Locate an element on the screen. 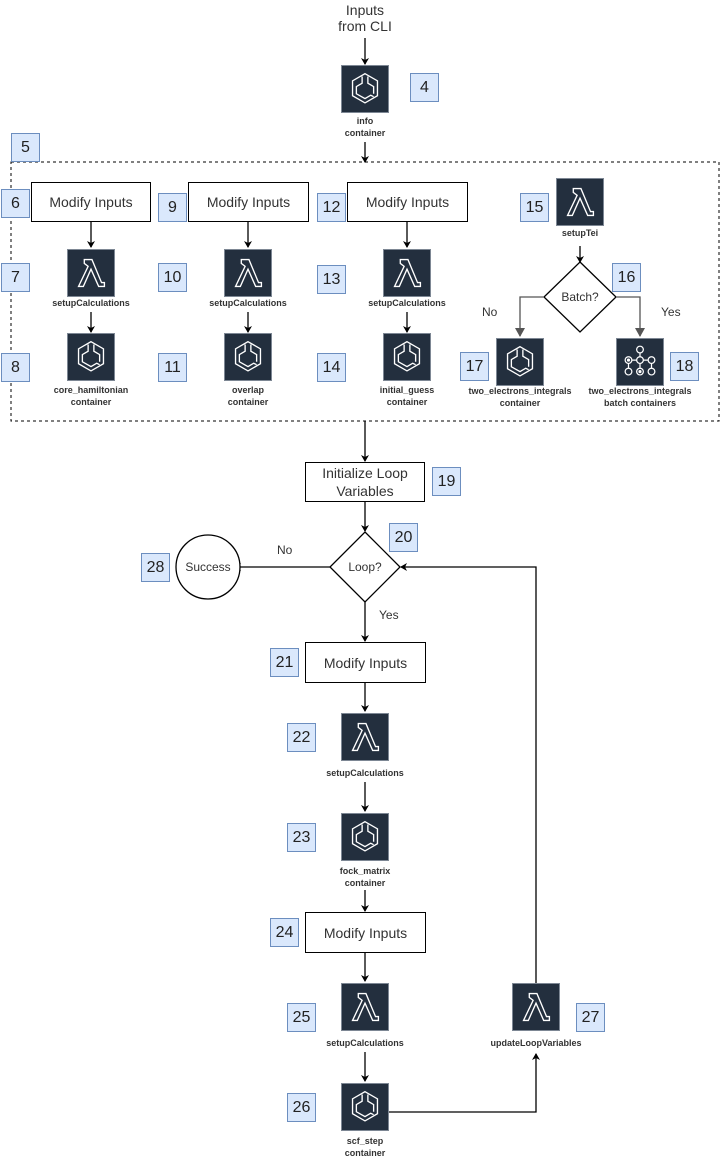 The image size is (721, 1163). step-badge-11: 11 is located at coordinates (172, 367).